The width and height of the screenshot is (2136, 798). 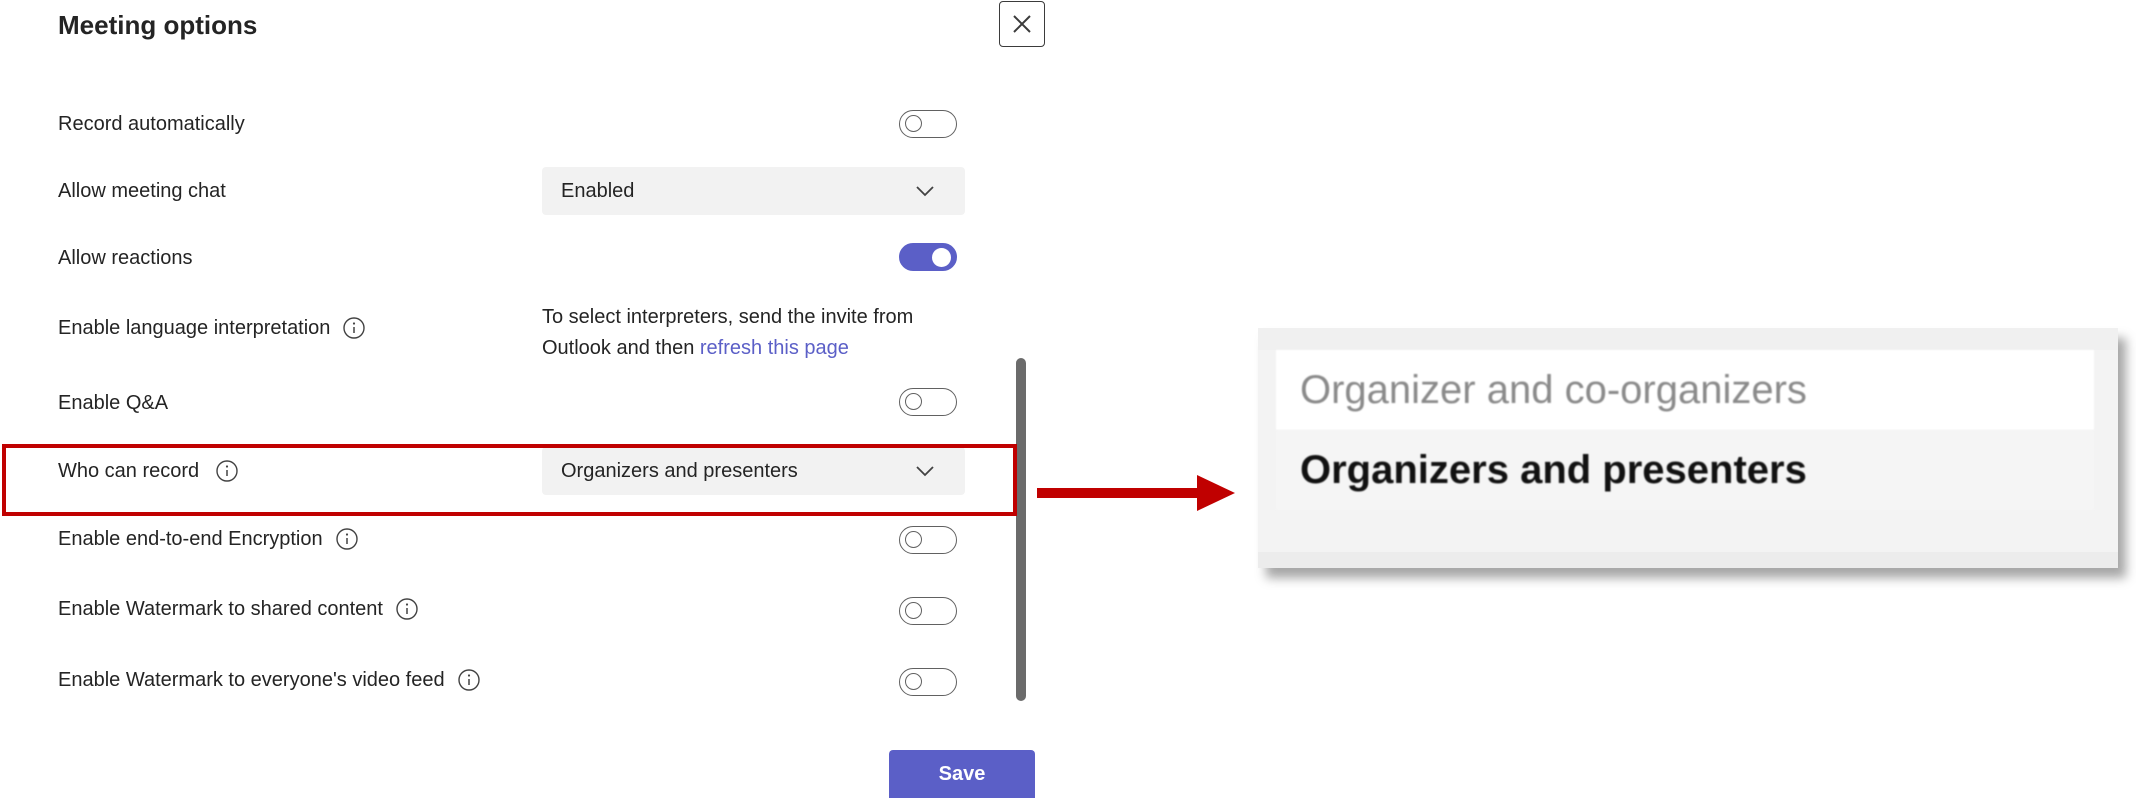 What do you see at coordinates (928, 124) in the screenshot?
I see `record-automatically-toggle` at bounding box center [928, 124].